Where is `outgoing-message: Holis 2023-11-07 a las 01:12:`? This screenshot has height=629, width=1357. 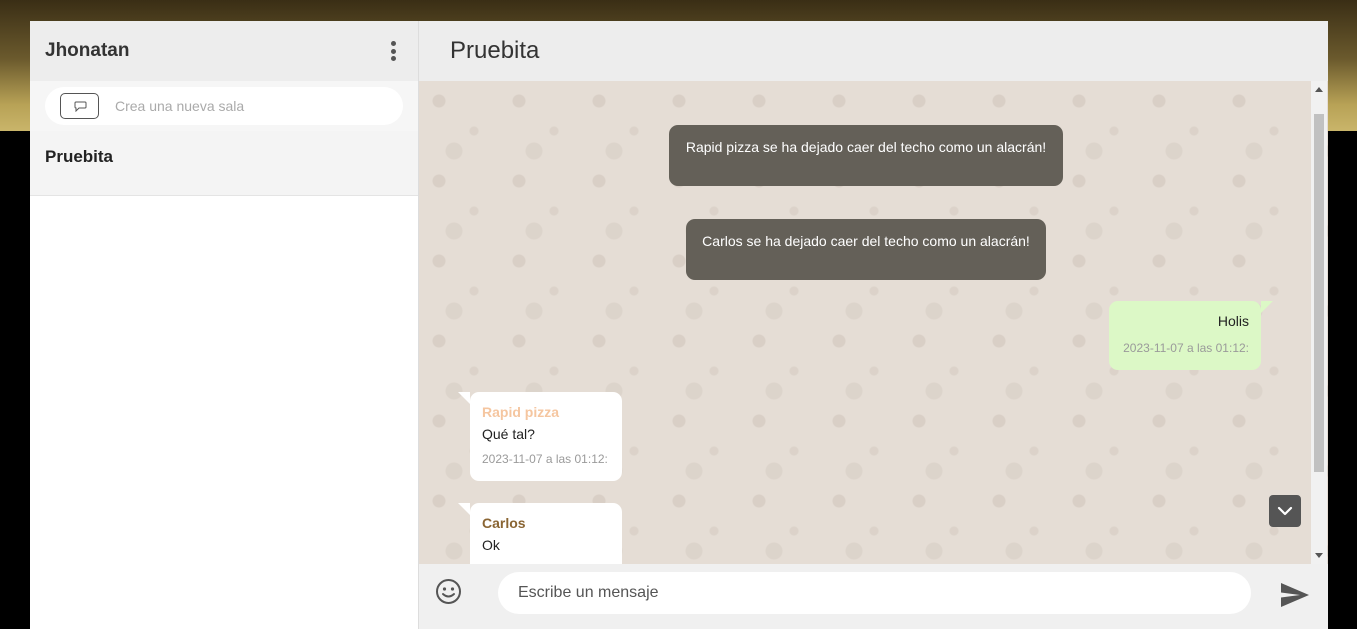
outgoing-message: Holis 2023-11-07 a las 01:12: is located at coordinates (1191, 335).